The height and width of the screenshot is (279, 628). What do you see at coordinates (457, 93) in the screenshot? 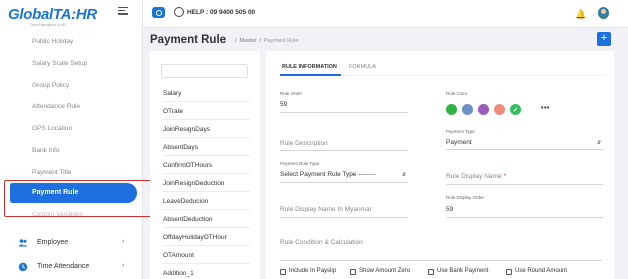
I see `rule-color-label: Rule Color` at bounding box center [457, 93].